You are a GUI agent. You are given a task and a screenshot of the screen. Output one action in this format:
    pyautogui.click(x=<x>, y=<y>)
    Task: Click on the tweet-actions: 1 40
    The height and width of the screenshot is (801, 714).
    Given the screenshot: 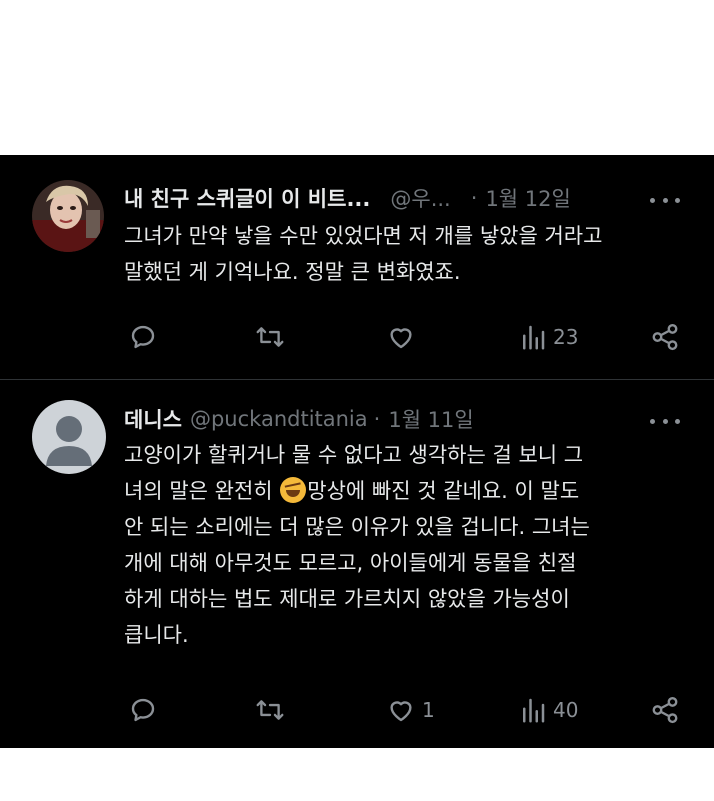 What is the action you would take?
    pyautogui.click(x=407, y=710)
    